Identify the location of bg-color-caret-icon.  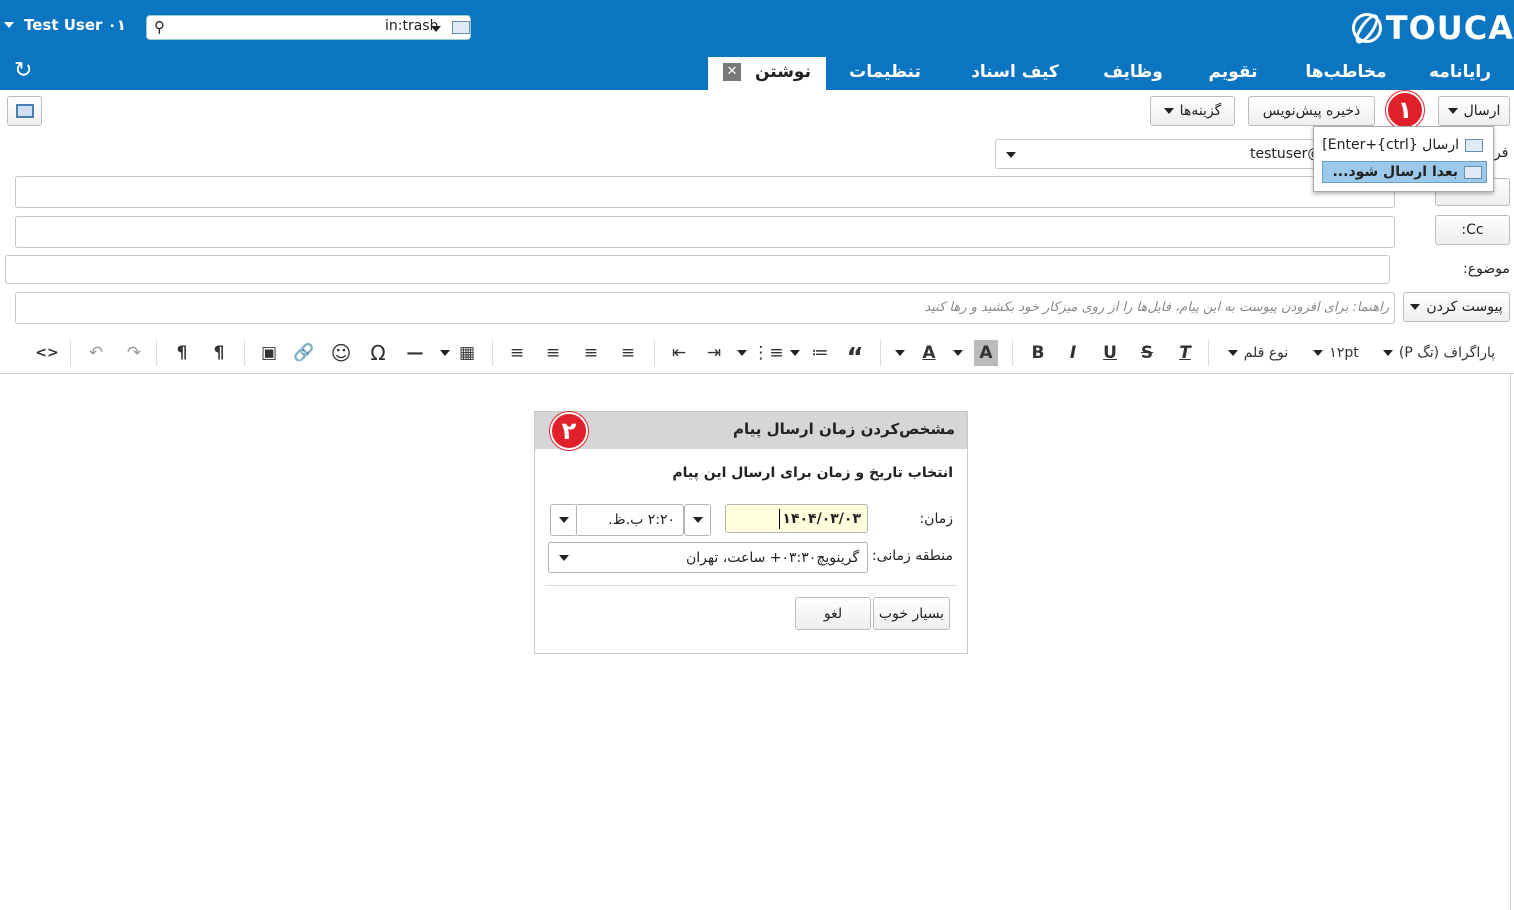
(958, 353).